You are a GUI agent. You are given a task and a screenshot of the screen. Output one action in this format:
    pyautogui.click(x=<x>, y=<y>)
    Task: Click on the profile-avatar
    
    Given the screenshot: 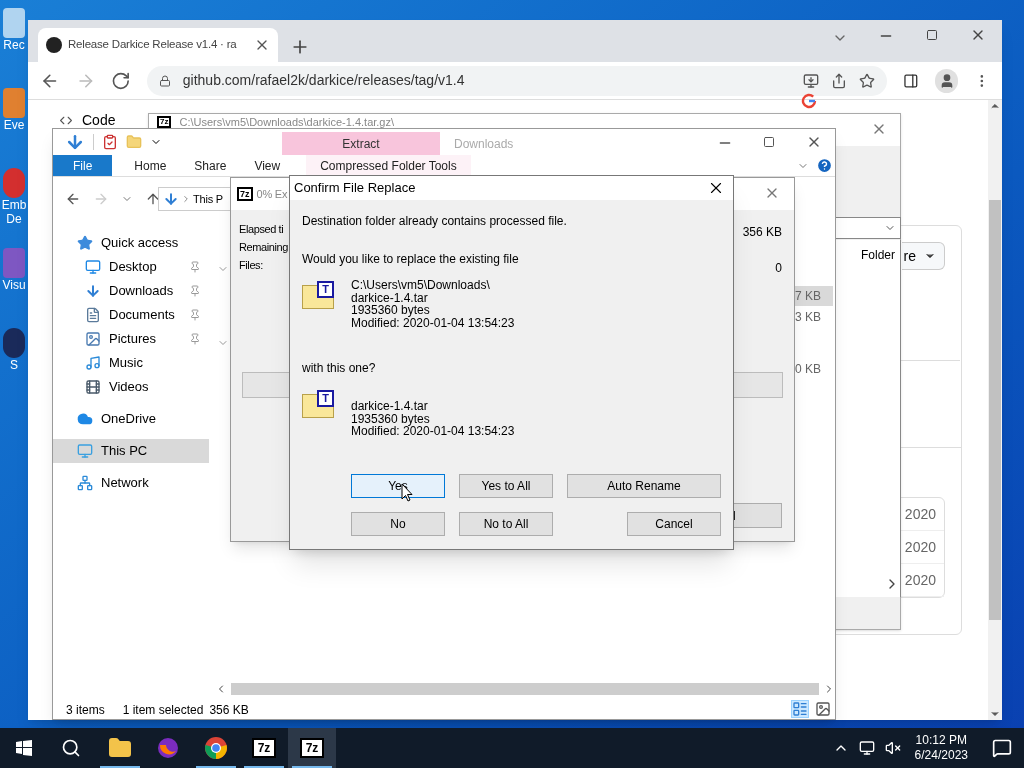 What is the action you would take?
    pyautogui.click(x=946, y=80)
    